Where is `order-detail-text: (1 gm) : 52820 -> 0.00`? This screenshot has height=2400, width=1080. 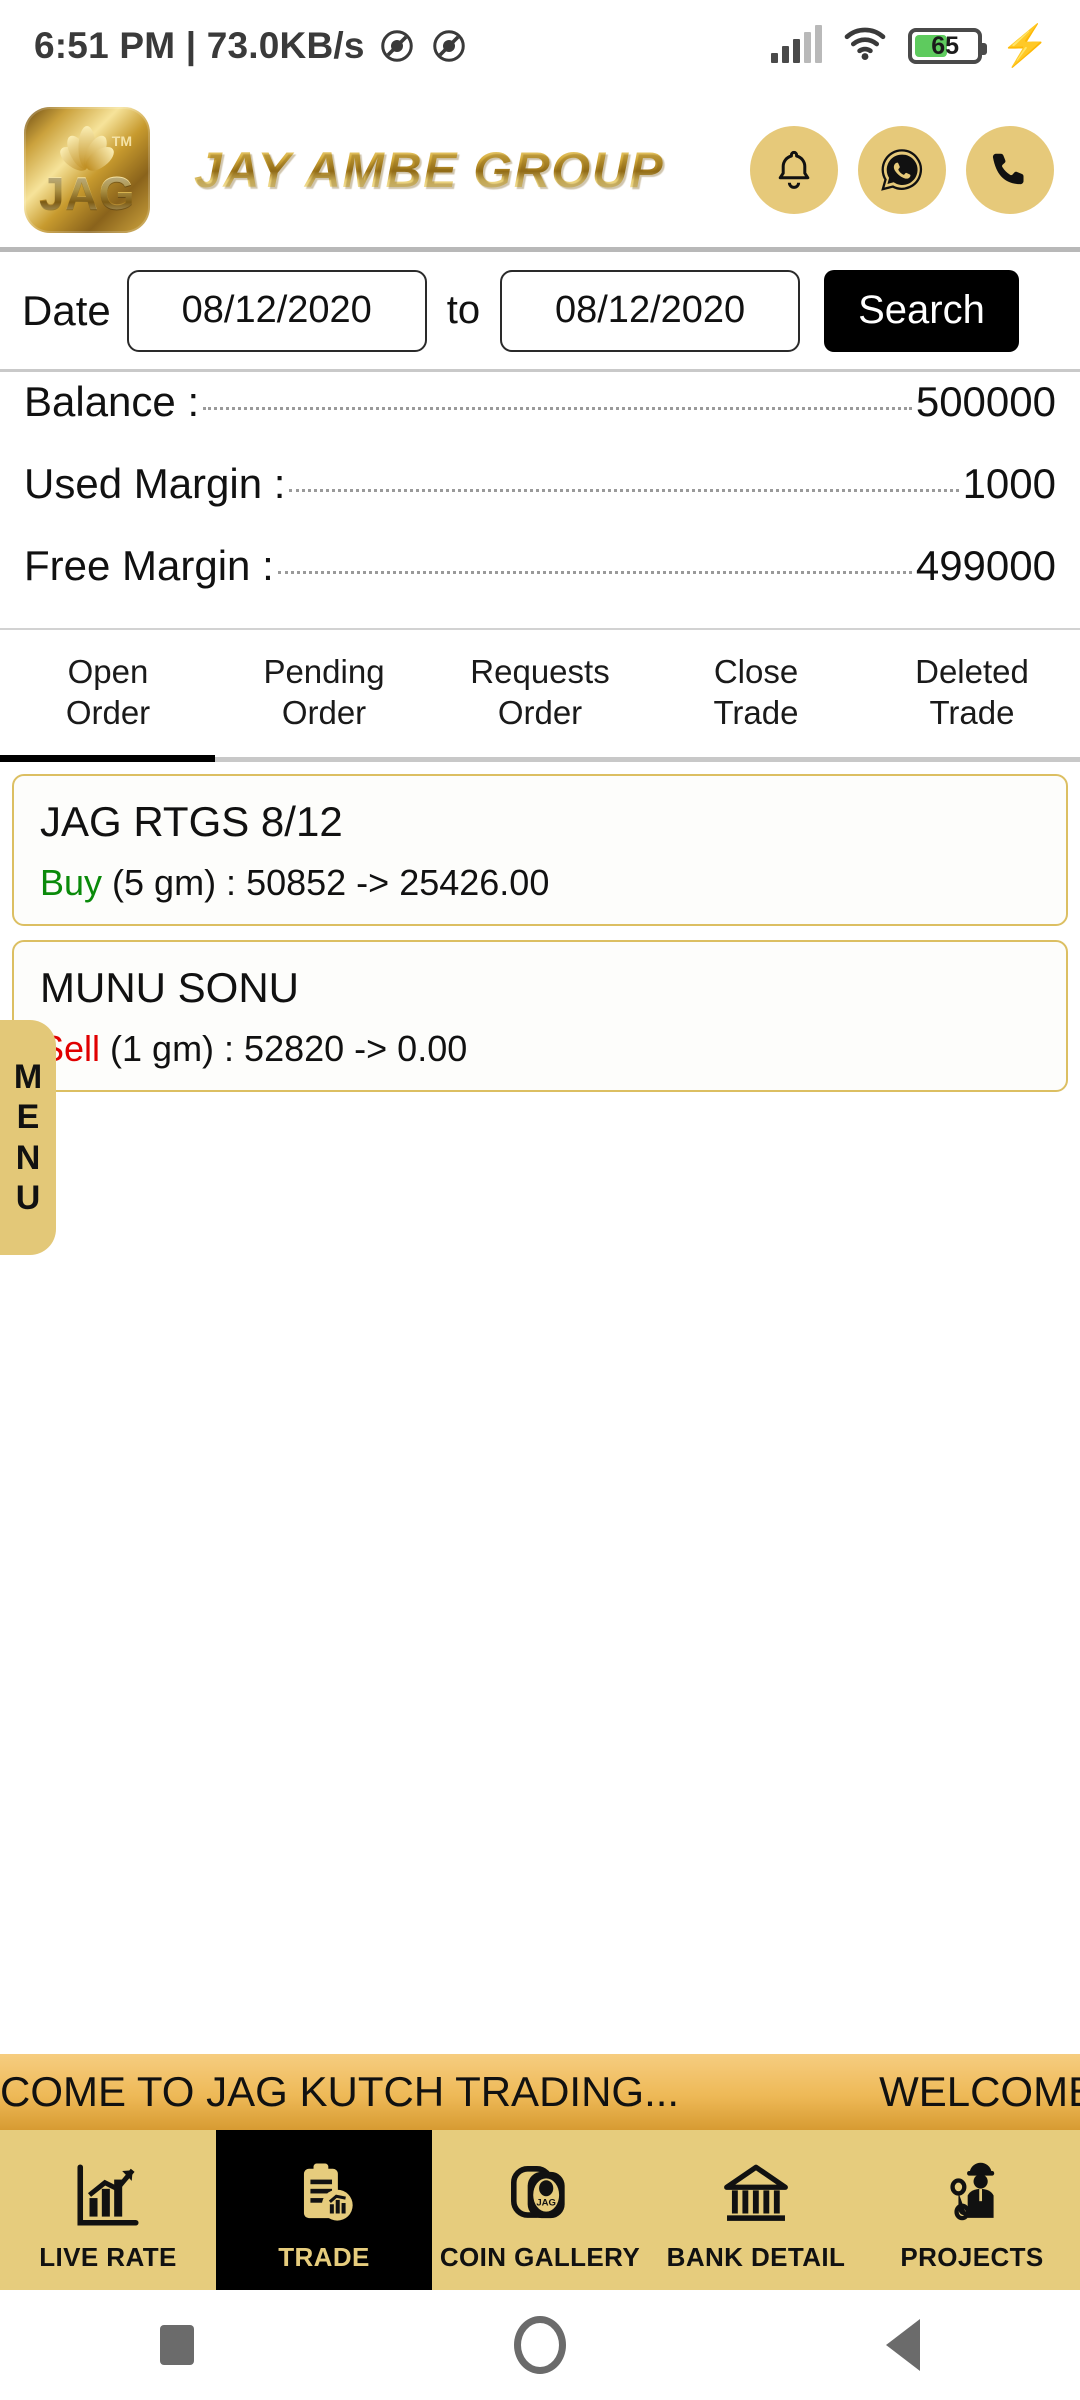
order-detail-text: (1 gm) : 52820 -> 0.00 is located at coordinates (284, 1048).